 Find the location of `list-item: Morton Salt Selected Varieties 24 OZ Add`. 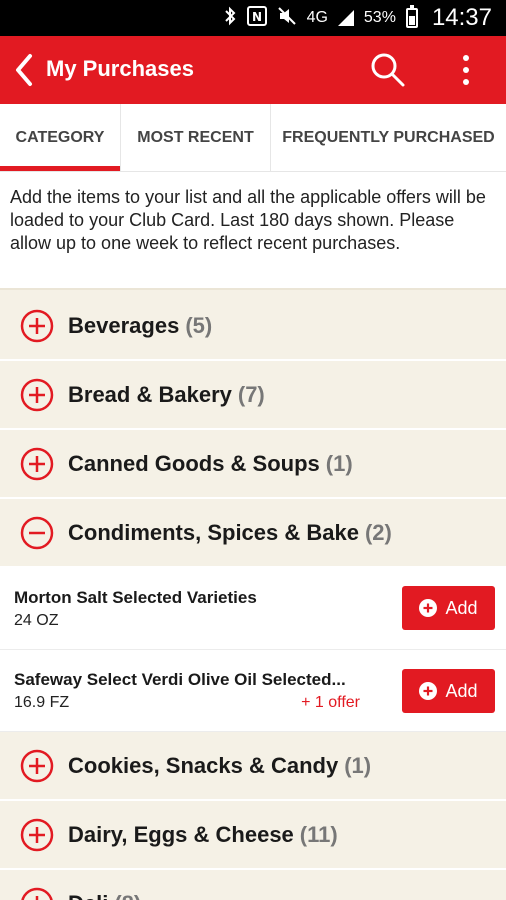

list-item: Morton Salt Selected Varieties 24 OZ Add is located at coordinates (253, 609).